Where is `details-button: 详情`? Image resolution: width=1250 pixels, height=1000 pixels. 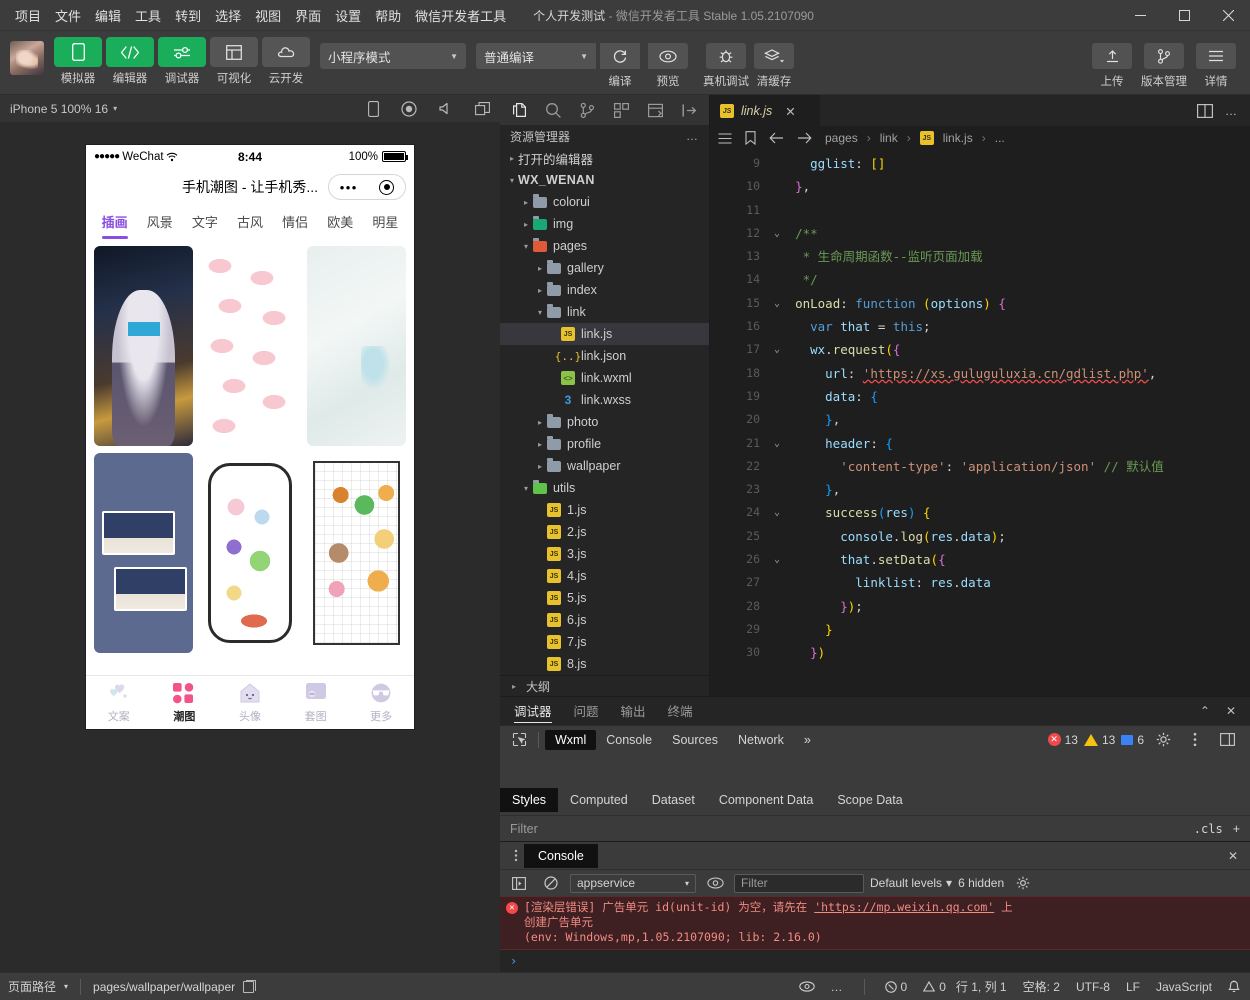
details-button: 详情 is located at coordinates (1216, 63).